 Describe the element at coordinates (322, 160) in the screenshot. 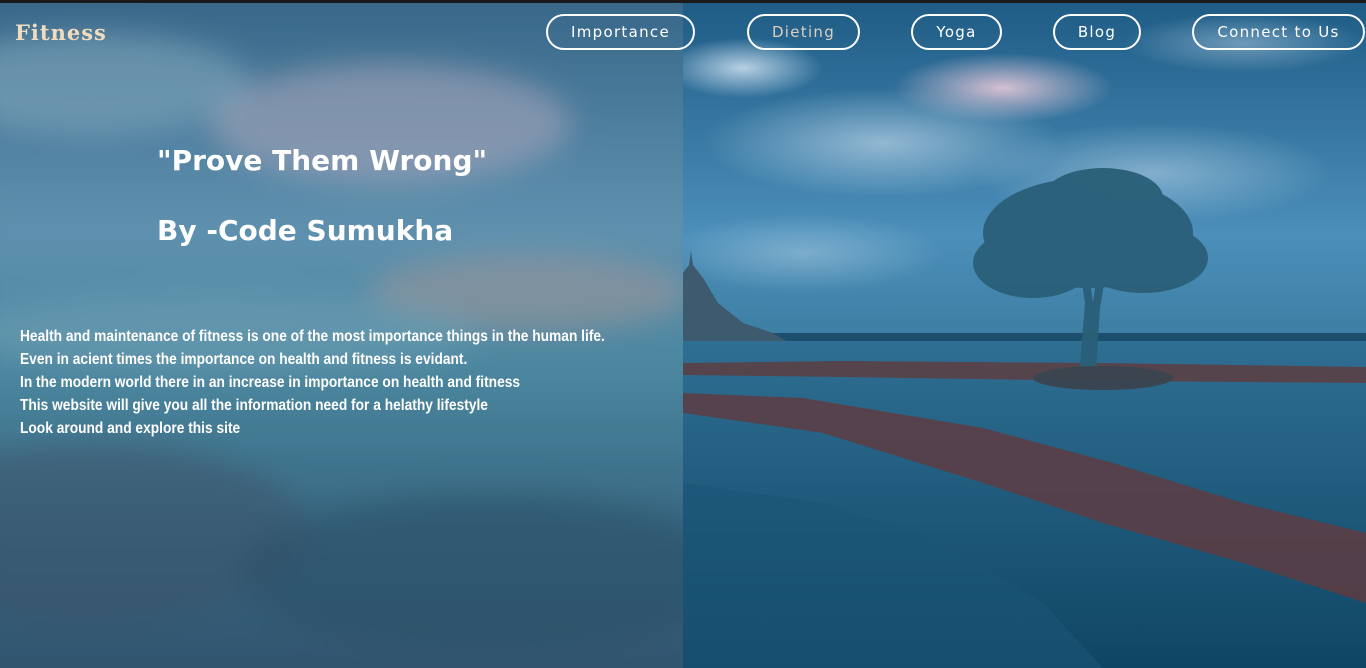

I see `hero-quote: "Prove Them Wrong"` at that location.